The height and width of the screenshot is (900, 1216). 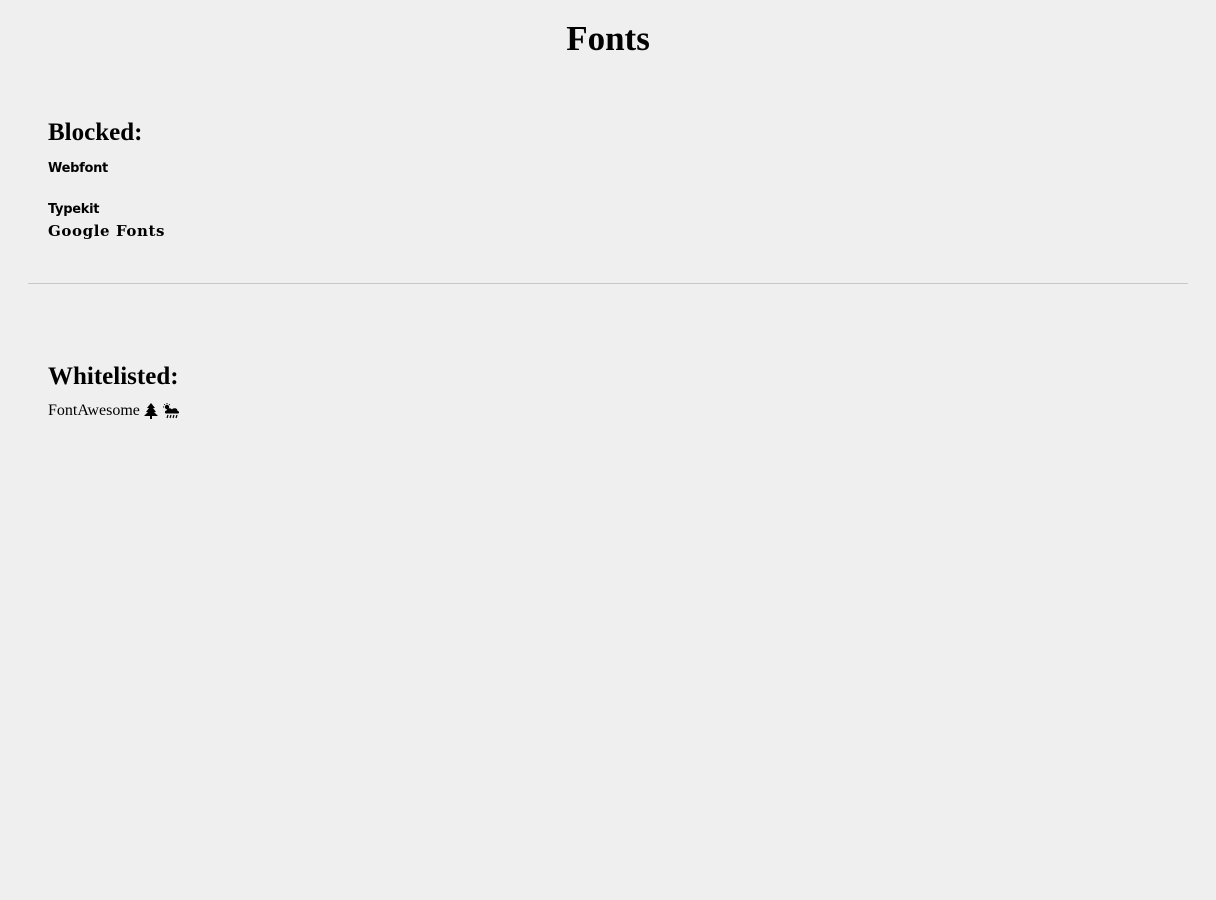 What do you see at coordinates (74, 209) in the screenshot?
I see `typekit-sample: Typekit` at bounding box center [74, 209].